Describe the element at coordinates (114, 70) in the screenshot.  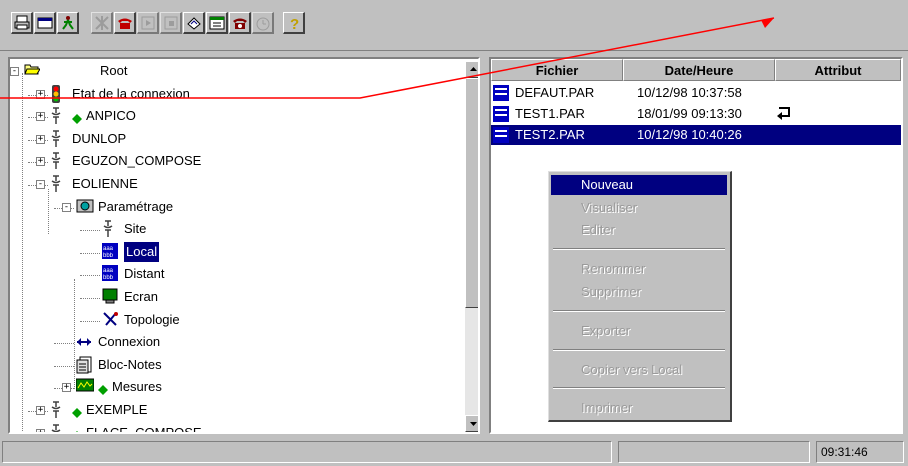
I see `tree-node-label: Root` at that location.